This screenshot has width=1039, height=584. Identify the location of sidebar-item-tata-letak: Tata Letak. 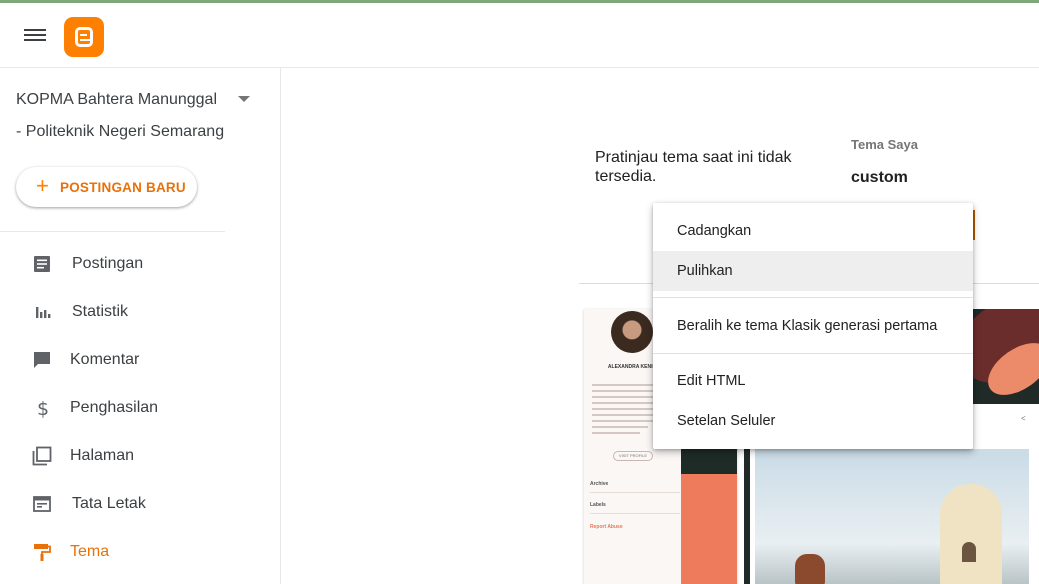
(140, 504).